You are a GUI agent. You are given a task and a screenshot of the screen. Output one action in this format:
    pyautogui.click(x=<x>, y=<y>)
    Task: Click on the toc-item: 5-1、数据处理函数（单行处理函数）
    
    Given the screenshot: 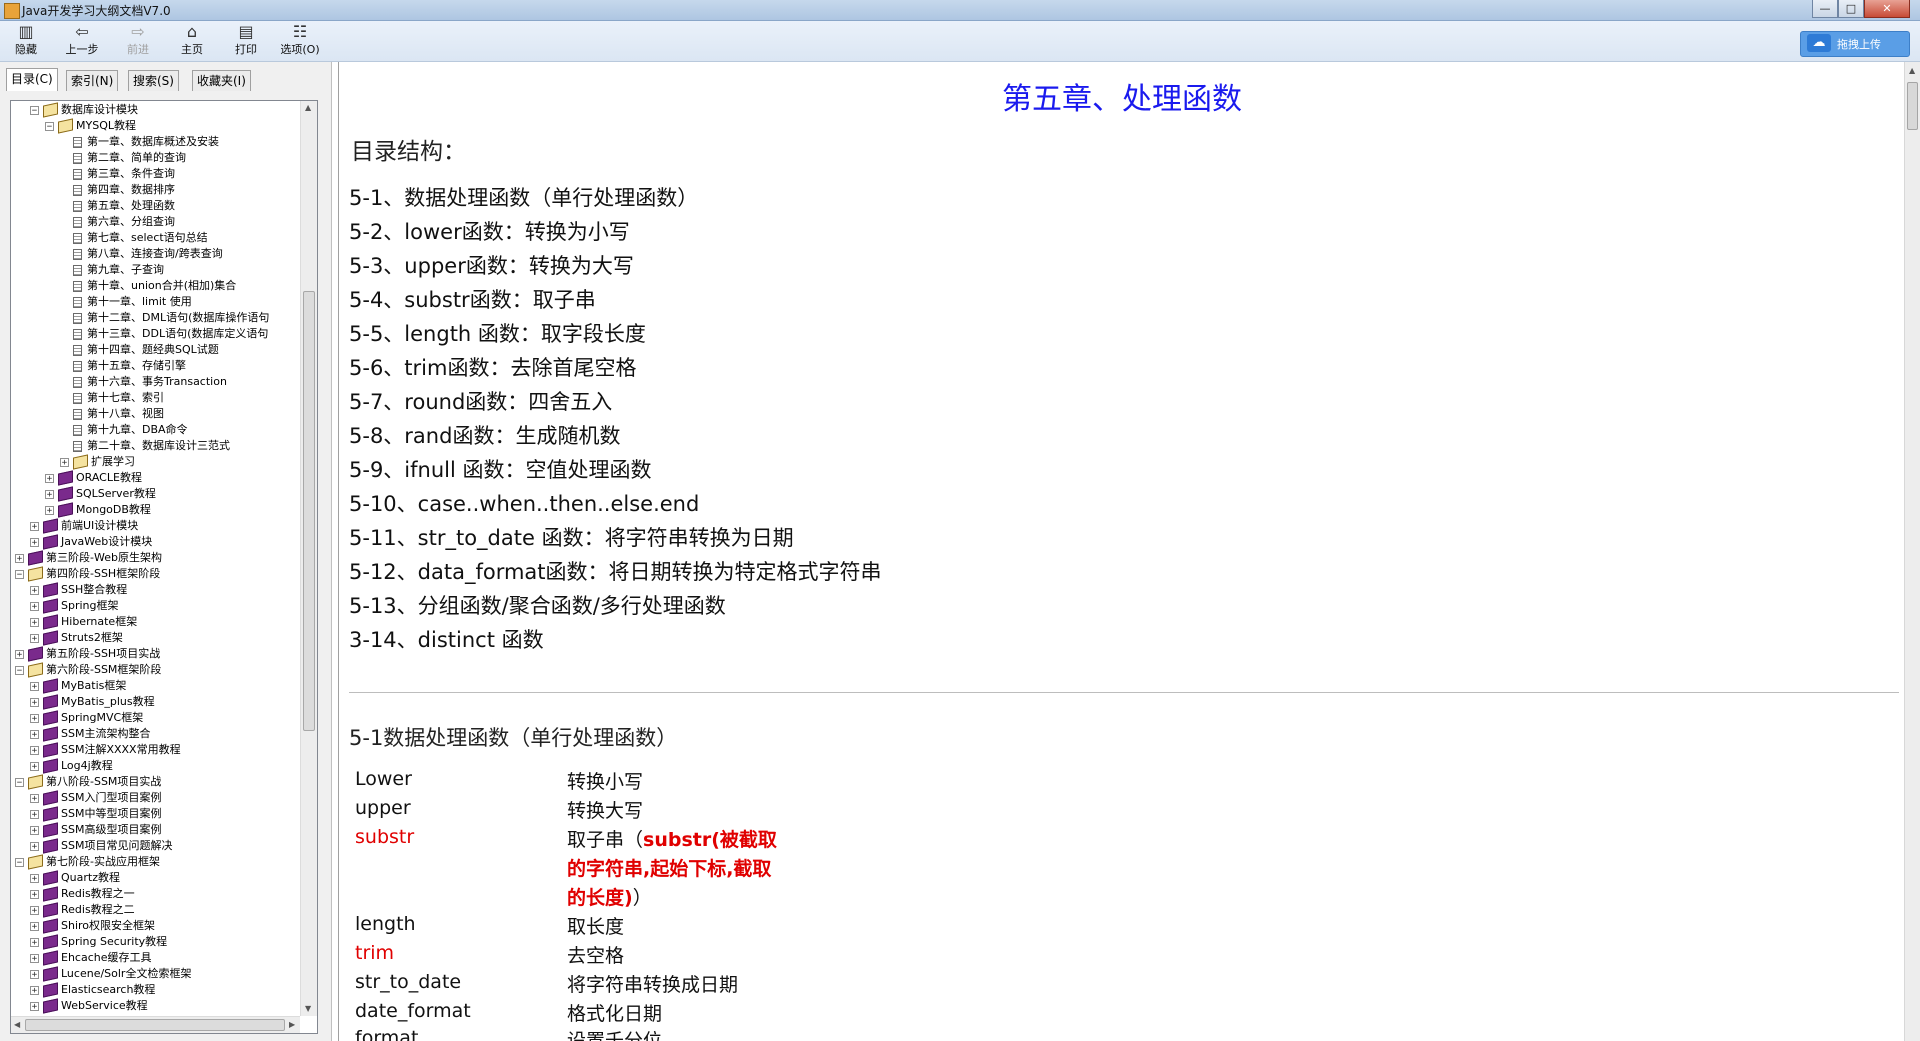 What is the action you would take?
    pyautogui.click(x=523, y=199)
    